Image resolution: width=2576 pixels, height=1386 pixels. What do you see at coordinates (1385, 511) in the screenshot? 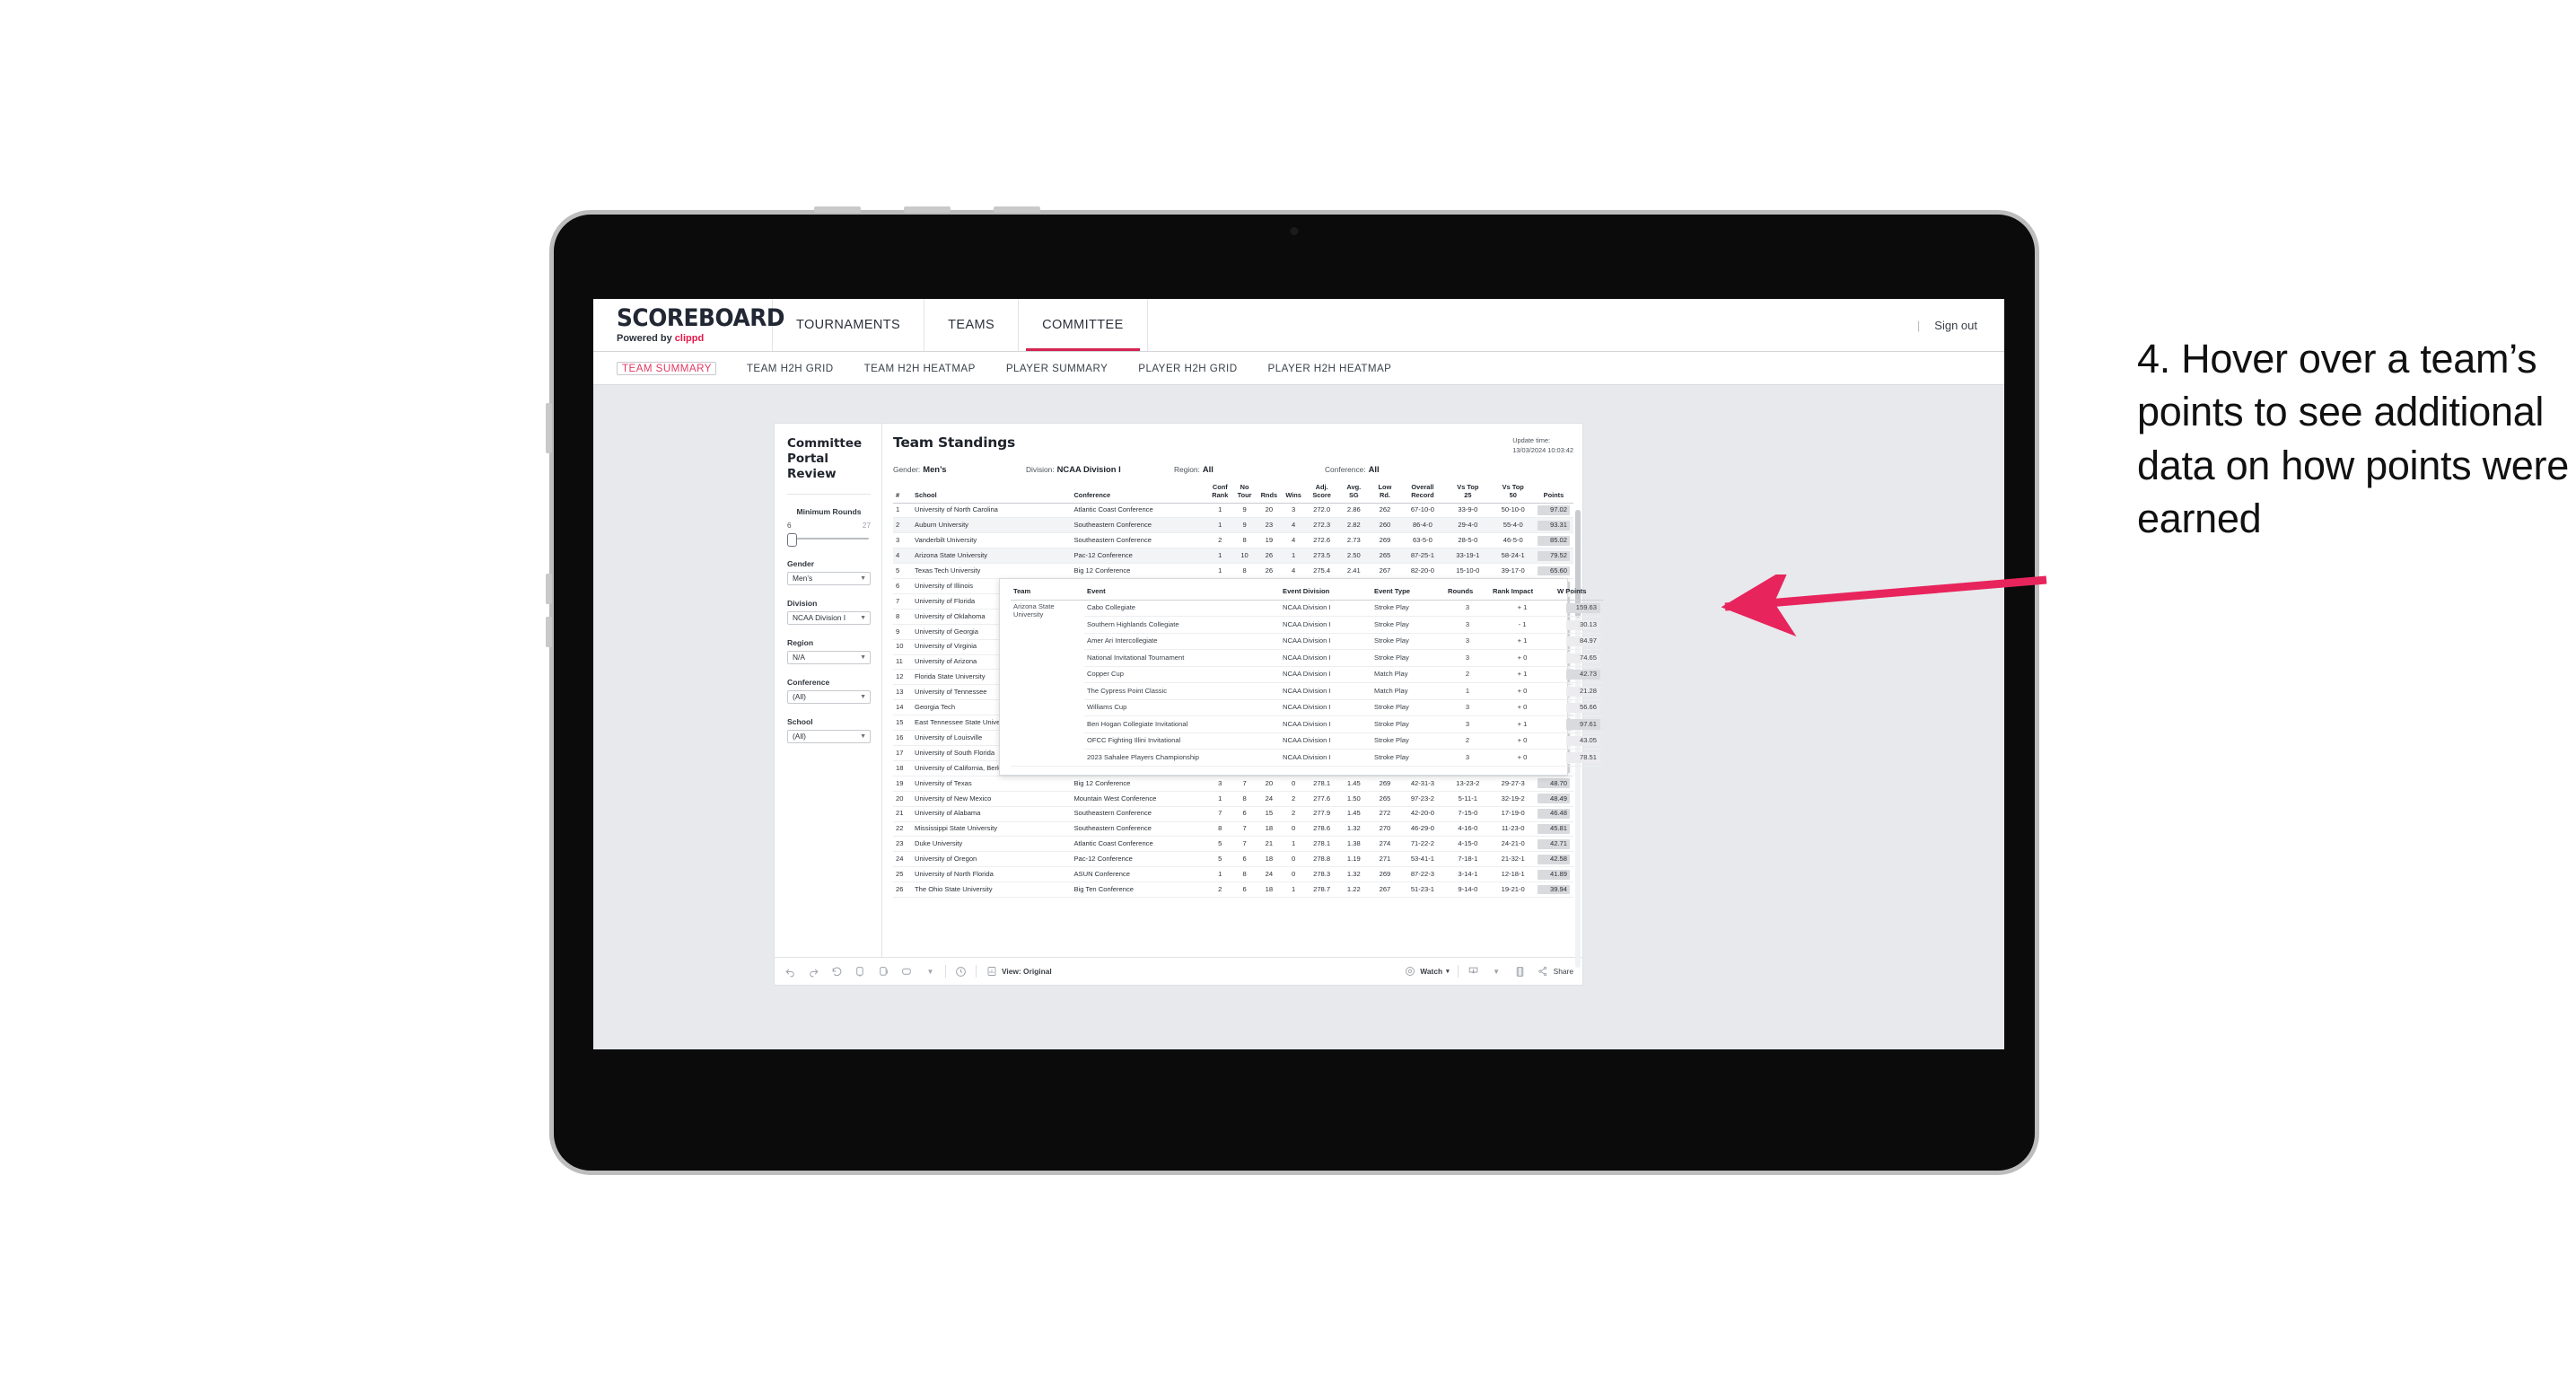
I see `cell-low-rd: 262` at bounding box center [1385, 511].